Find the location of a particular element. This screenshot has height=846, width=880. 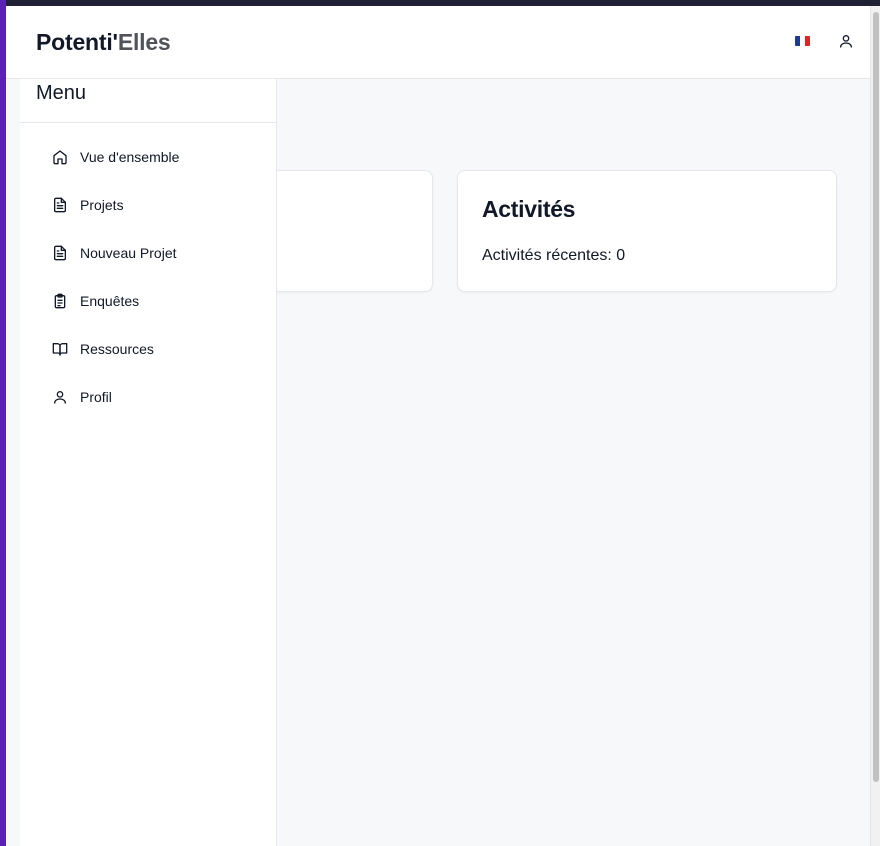

sidebar-item-label: Vue d'ensemble is located at coordinates (130, 157).